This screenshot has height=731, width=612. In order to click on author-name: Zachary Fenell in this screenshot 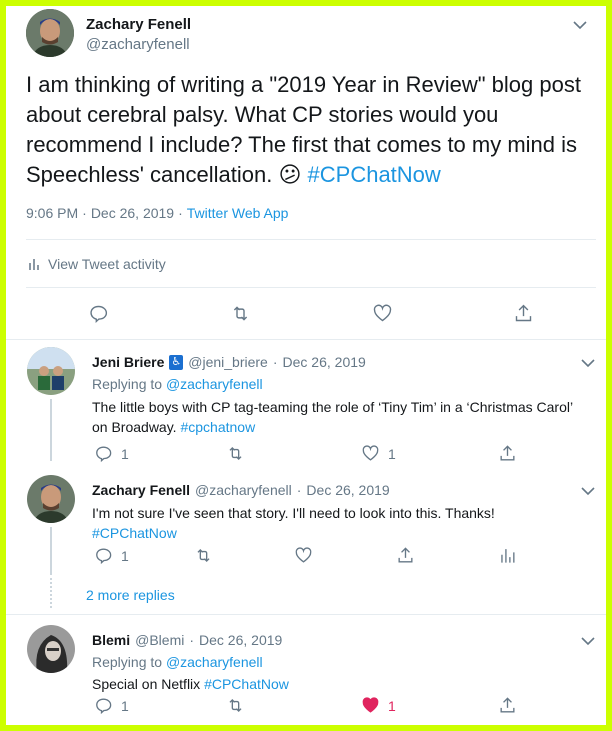, I will do `click(138, 24)`.